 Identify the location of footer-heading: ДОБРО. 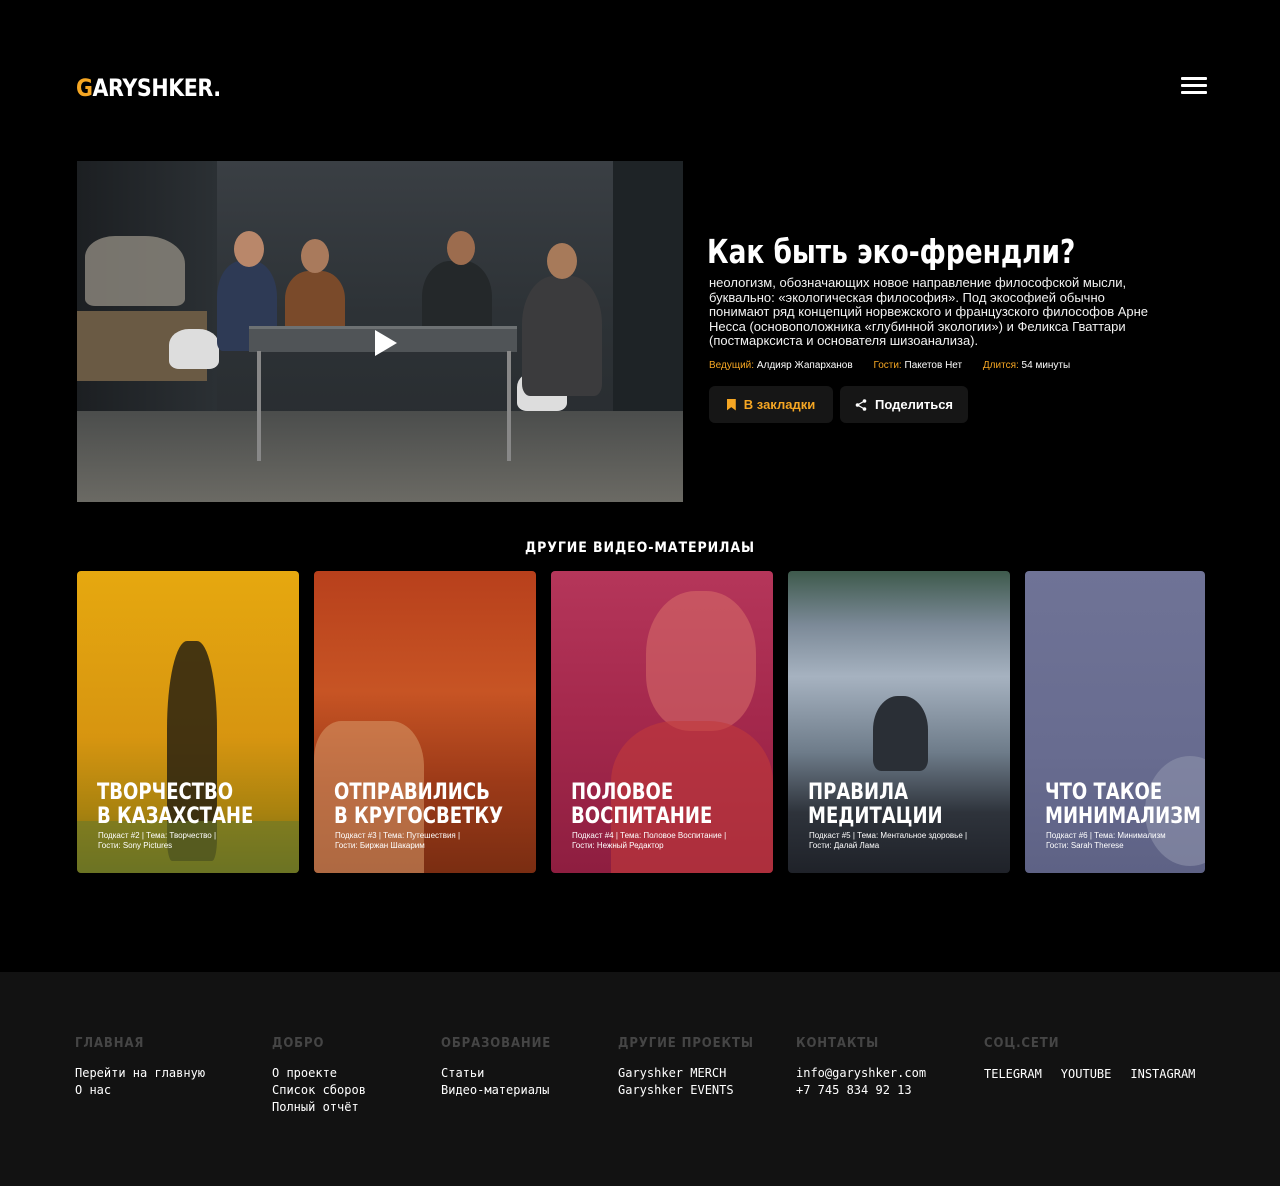
(298, 1043).